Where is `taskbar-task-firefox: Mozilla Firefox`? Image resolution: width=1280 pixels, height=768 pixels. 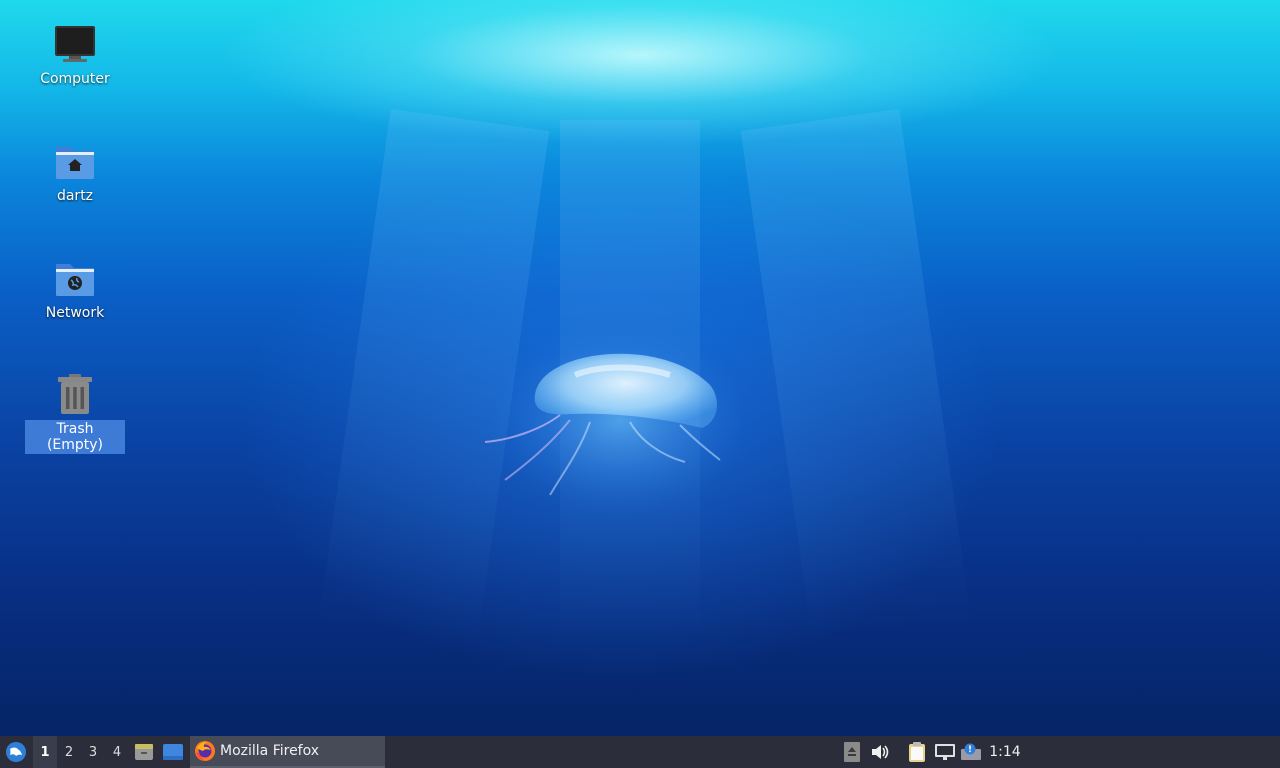
taskbar-task-firefox: Mozilla Firefox is located at coordinates (287, 752).